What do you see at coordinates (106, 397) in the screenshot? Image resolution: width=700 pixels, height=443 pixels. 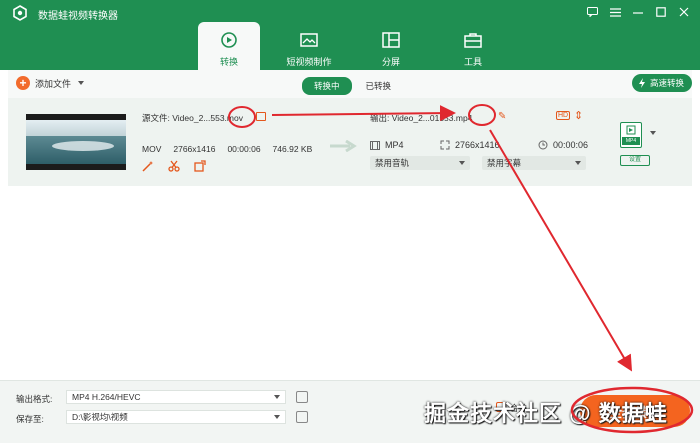 I see `output-format-select-value: MP4 H.264/HEVC` at bounding box center [106, 397].